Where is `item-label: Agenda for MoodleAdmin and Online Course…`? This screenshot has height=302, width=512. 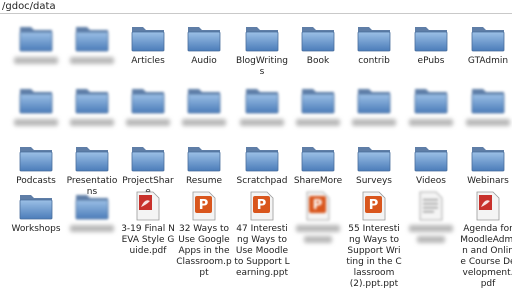
item-label: Agenda for MoodleAdmin and Online Course… is located at coordinates (486, 256).